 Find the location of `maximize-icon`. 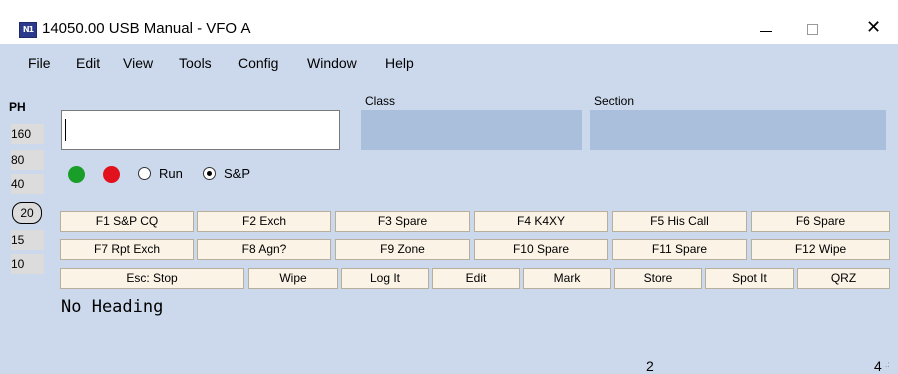

maximize-icon is located at coordinates (812, 29).